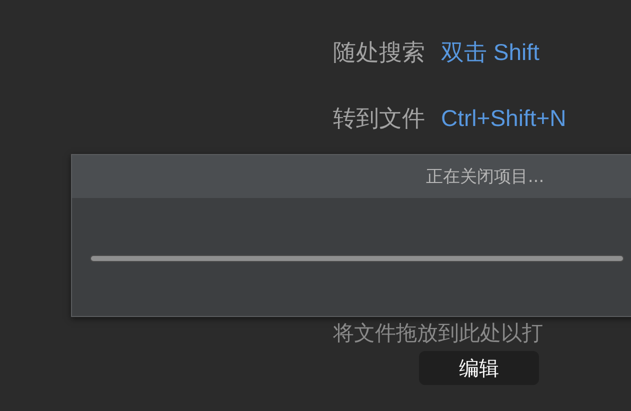 Image resolution: width=631 pixels, height=411 pixels. Describe the element at coordinates (479, 368) in the screenshot. I see `tooltip: 编辑` at that location.